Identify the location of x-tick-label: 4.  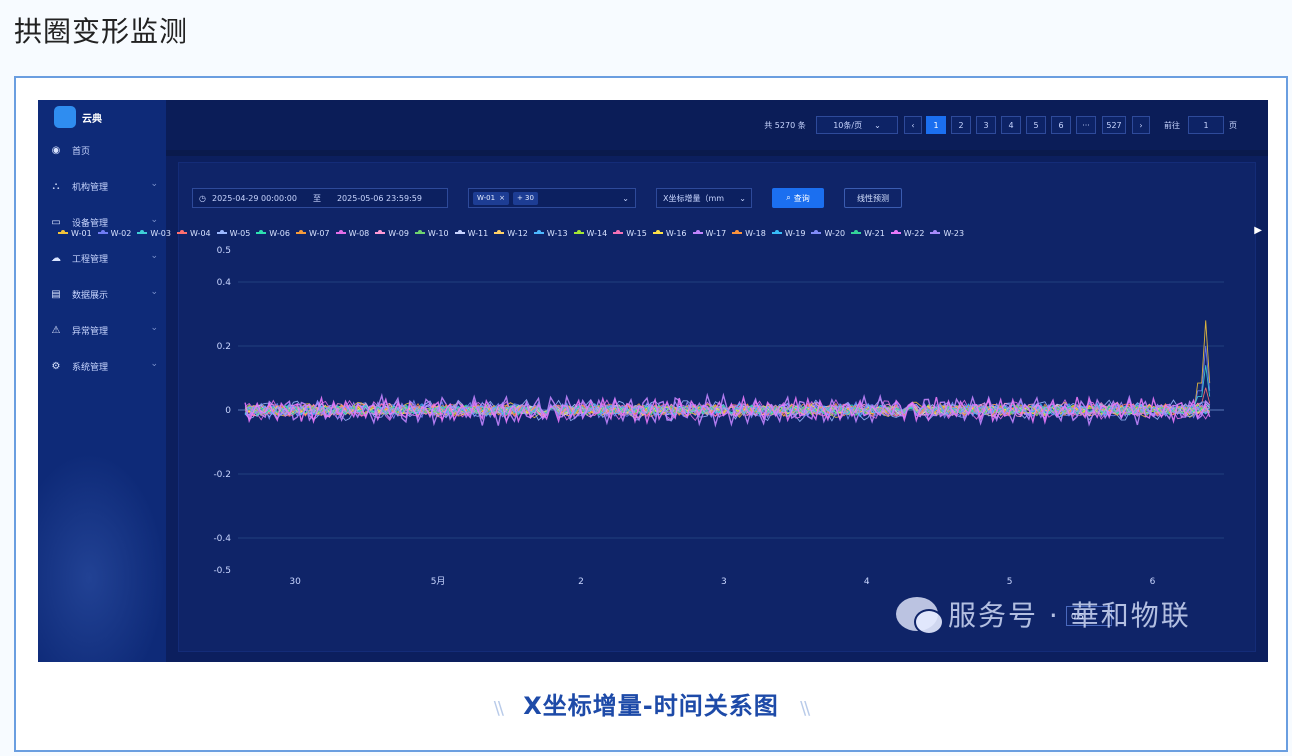
(867, 582).